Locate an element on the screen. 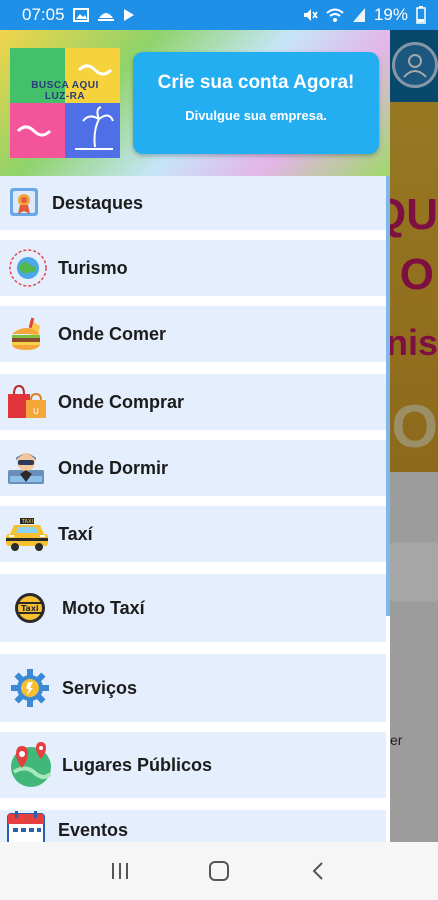  recent-apps-button is located at coordinates (120, 871).